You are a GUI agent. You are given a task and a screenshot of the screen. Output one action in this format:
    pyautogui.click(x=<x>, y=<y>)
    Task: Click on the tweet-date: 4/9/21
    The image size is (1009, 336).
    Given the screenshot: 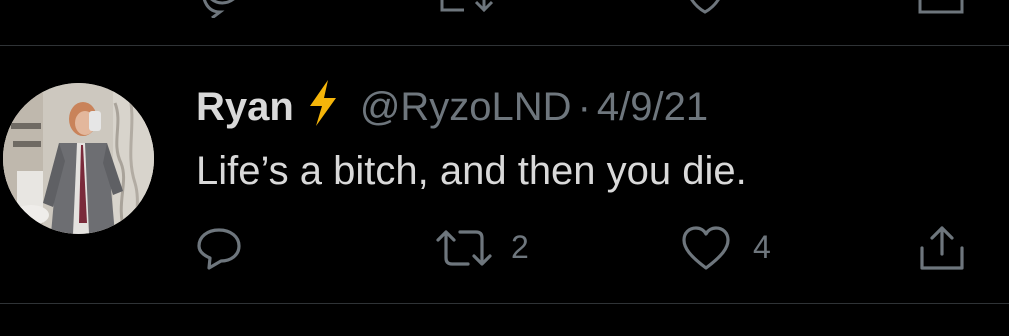 What is the action you would take?
    pyautogui.click(x=652, y=107)
    